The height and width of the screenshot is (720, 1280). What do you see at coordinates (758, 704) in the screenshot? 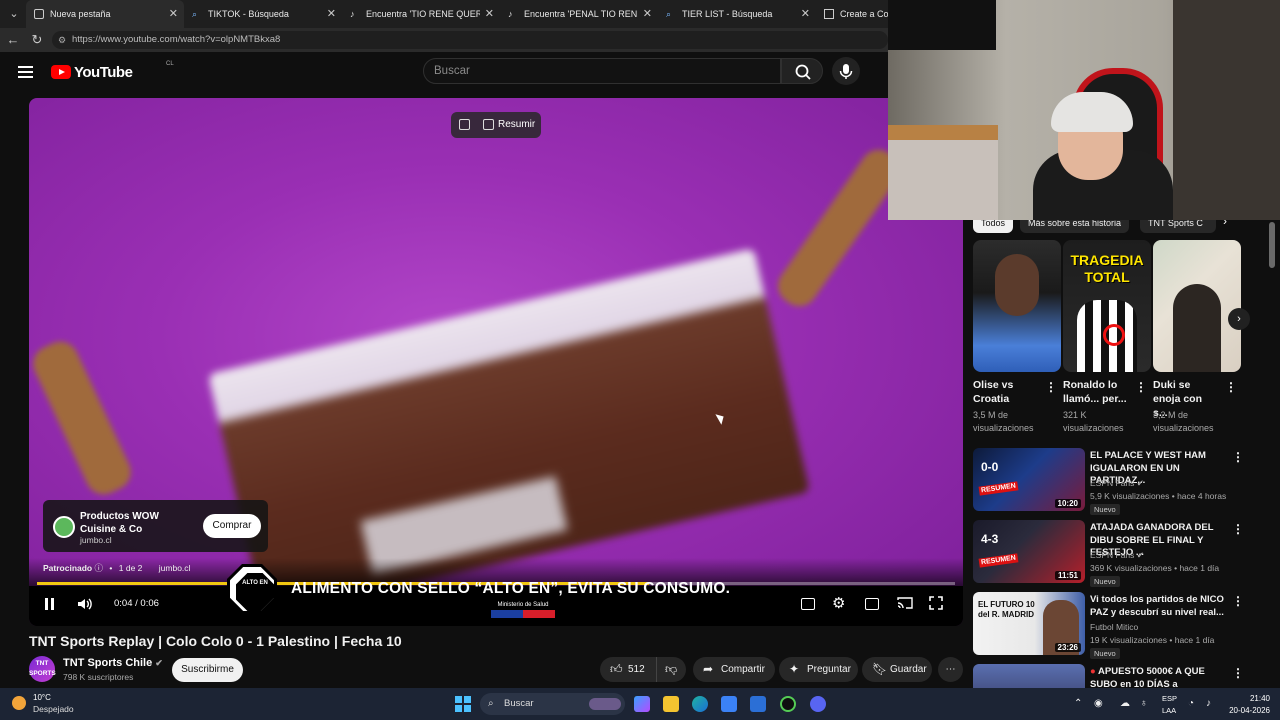
I see `mail-icon` at bounding box center [758, 704].